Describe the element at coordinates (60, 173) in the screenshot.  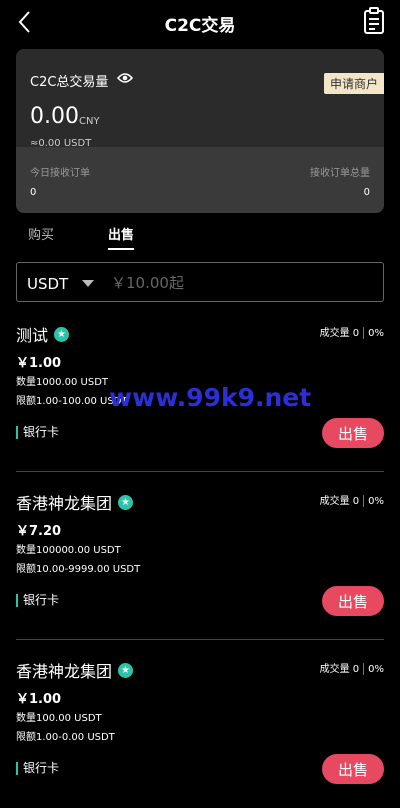
I see `today-orders-label: 今日接收订单` at that location.